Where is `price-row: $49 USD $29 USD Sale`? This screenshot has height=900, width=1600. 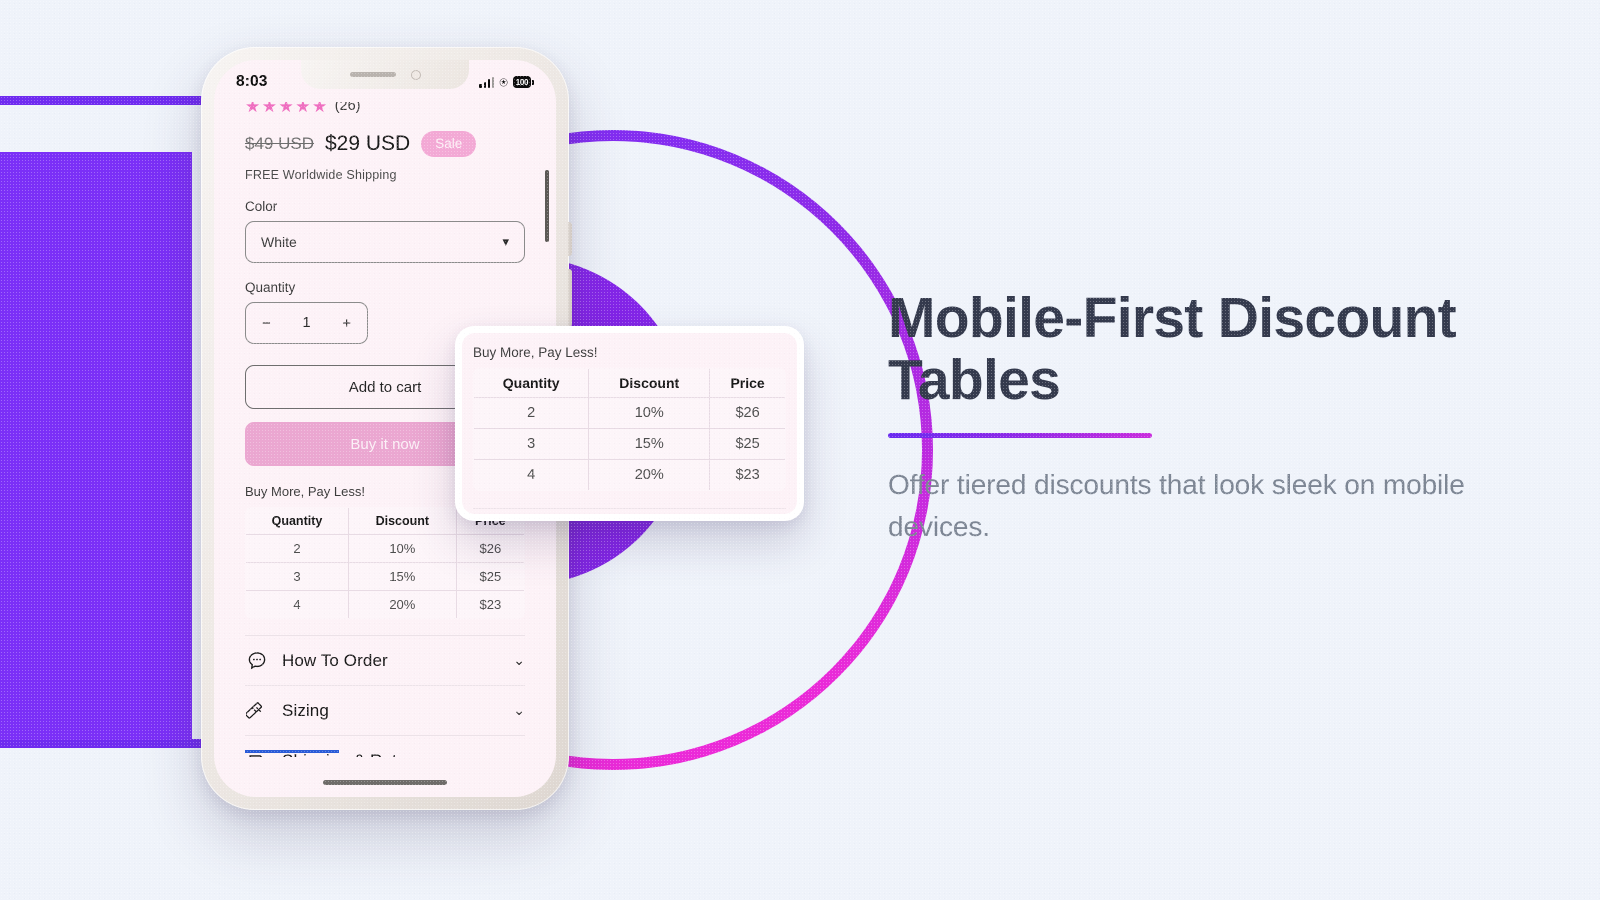
price-row: $49 USD $29 USD Sale is located at coordinates (385, 144).